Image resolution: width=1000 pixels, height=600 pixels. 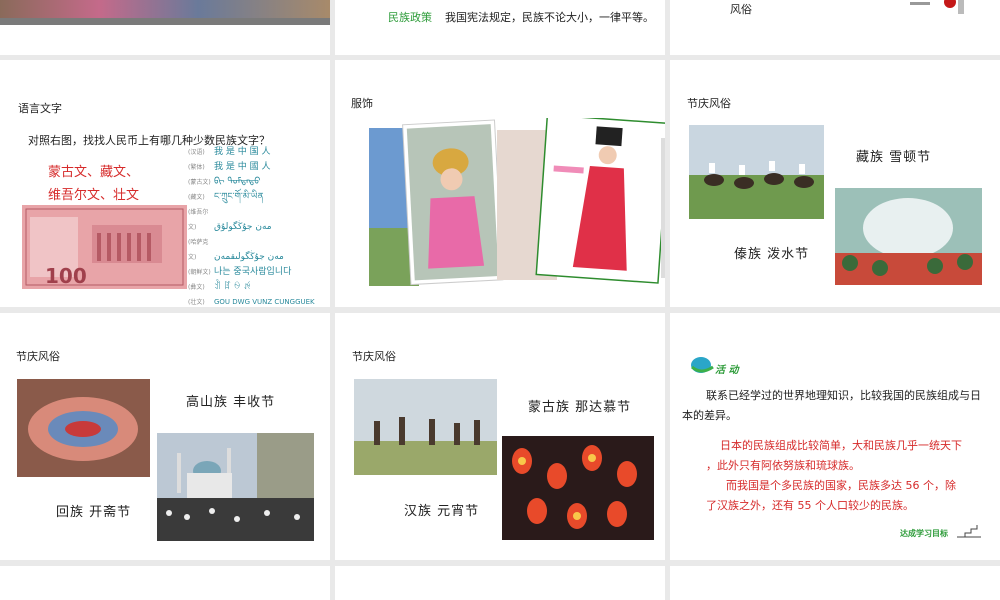 What do you see at coordinates (425, 427) in the screenshot?
I see `naadam-photo` at bounding box center [425, 427].